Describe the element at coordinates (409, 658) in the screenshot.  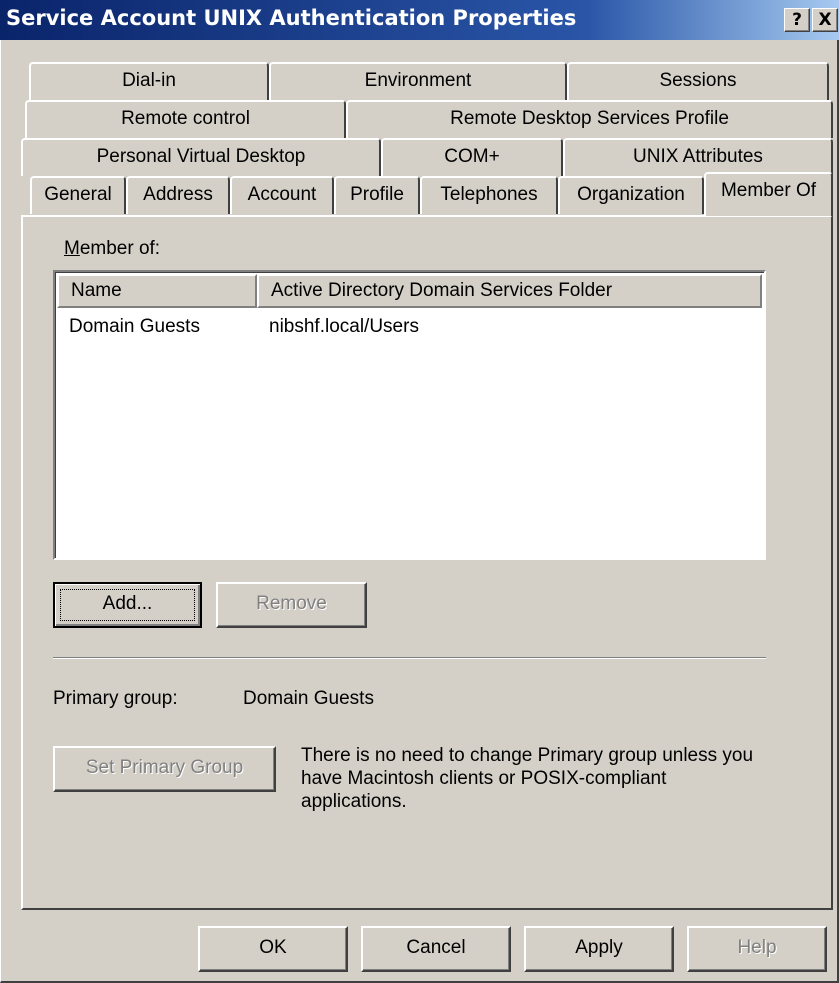
I see `separator` at that location.